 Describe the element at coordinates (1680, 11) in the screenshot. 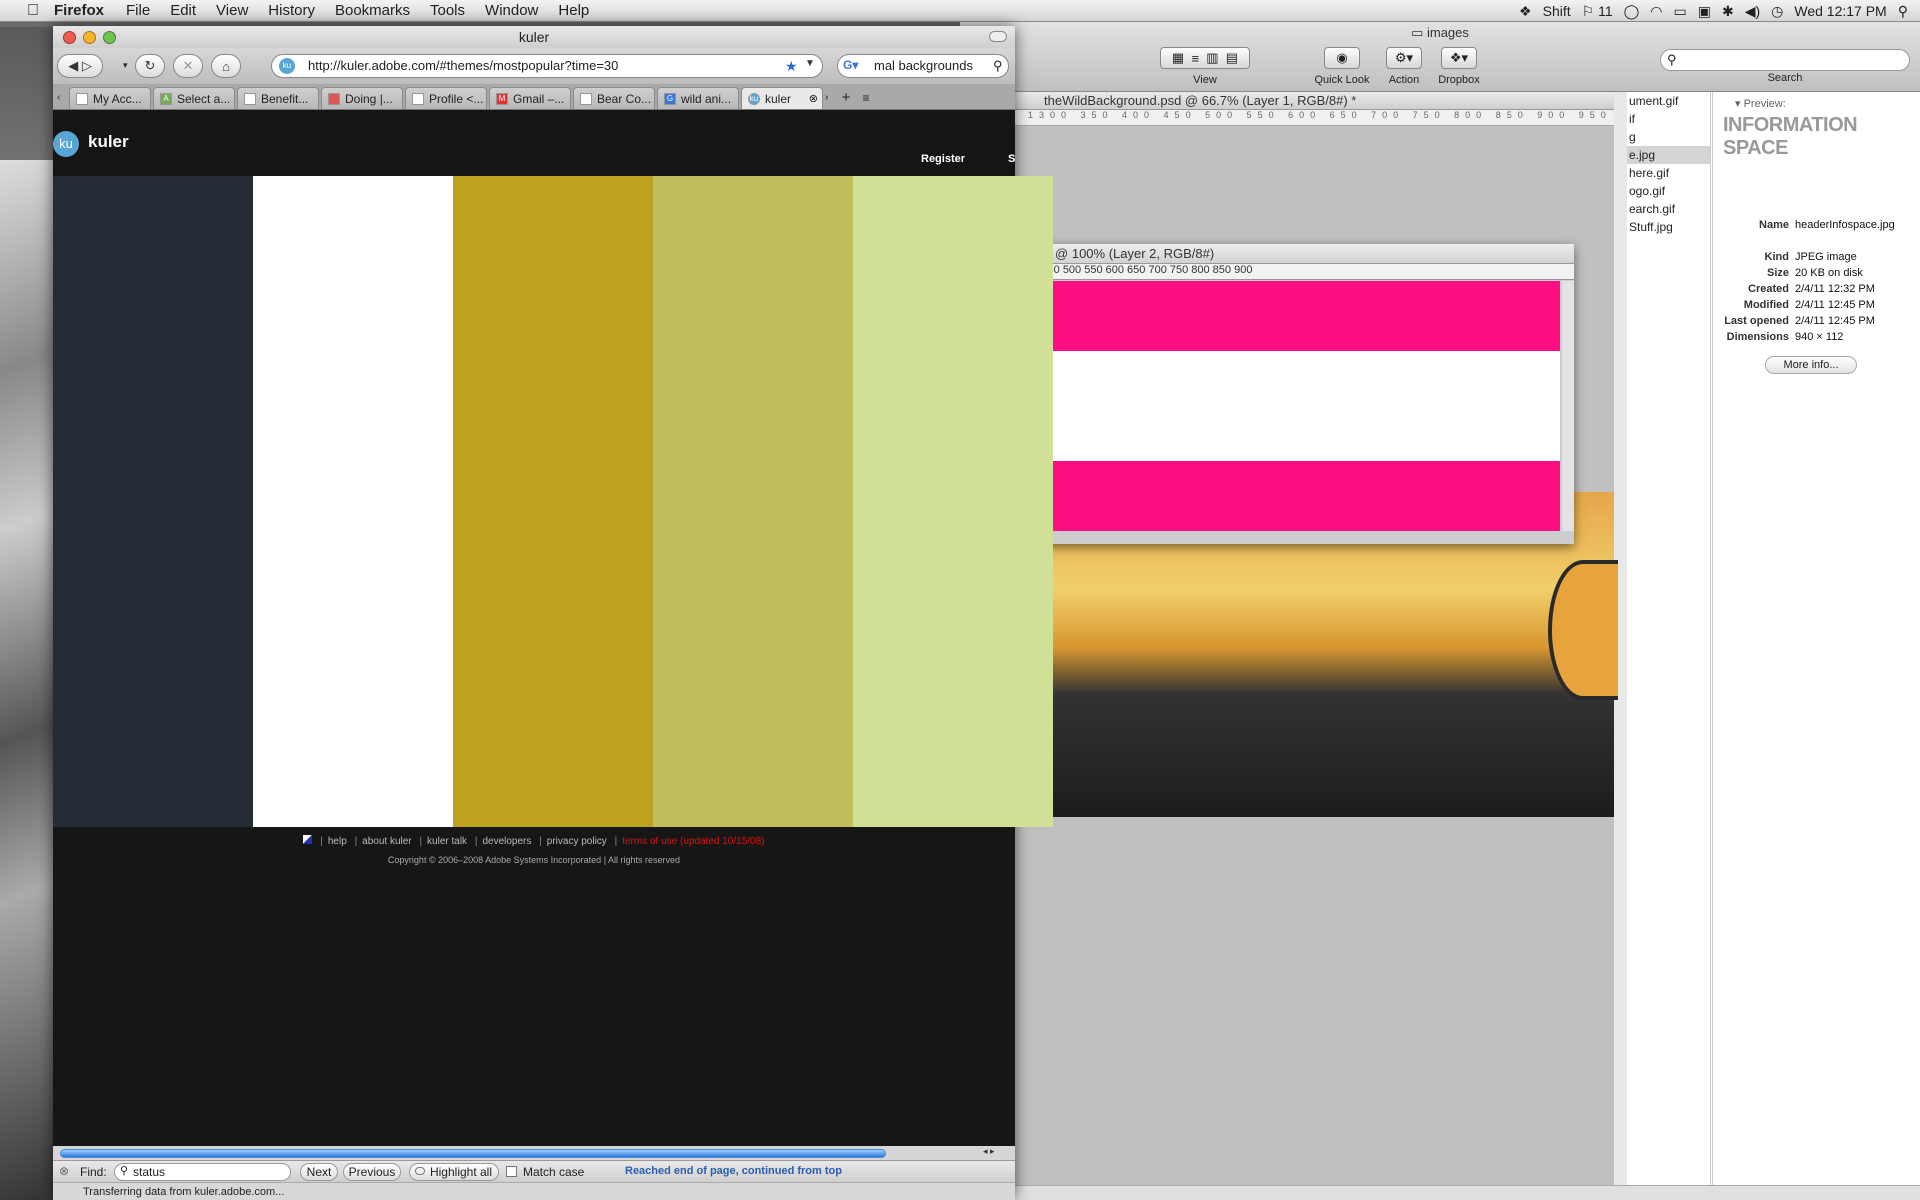

I see `battery-icon: ▭` at that location.